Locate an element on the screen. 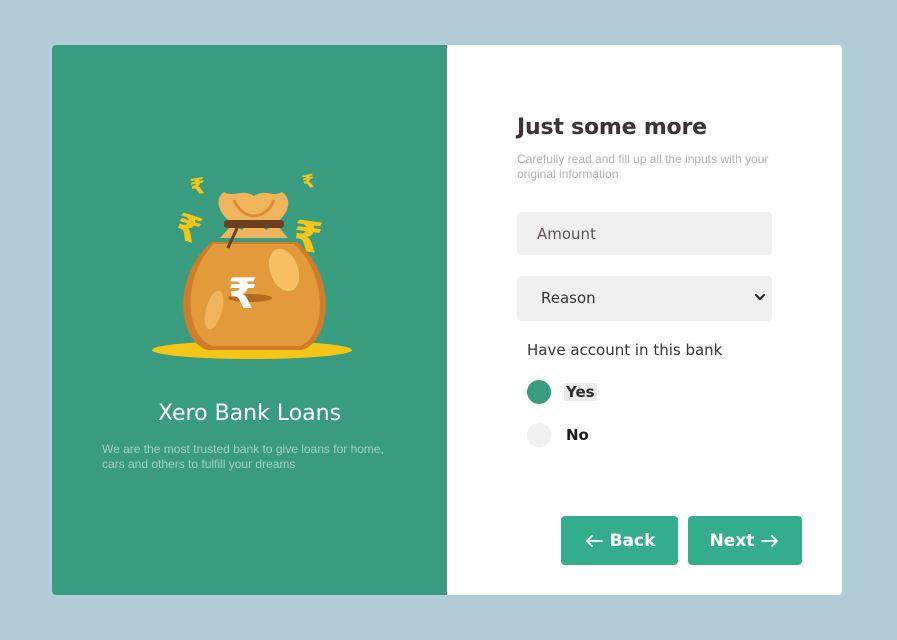  back-button: Back is located at coordinates (619, 540).